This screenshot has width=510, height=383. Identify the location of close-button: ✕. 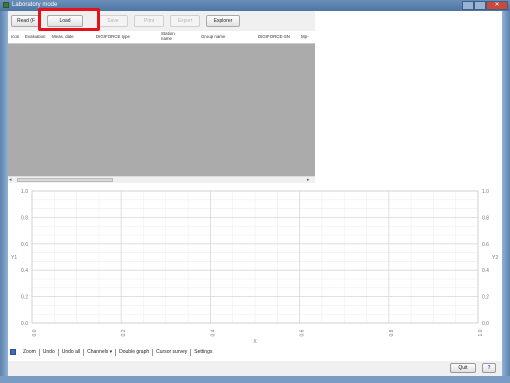
(497, 5).